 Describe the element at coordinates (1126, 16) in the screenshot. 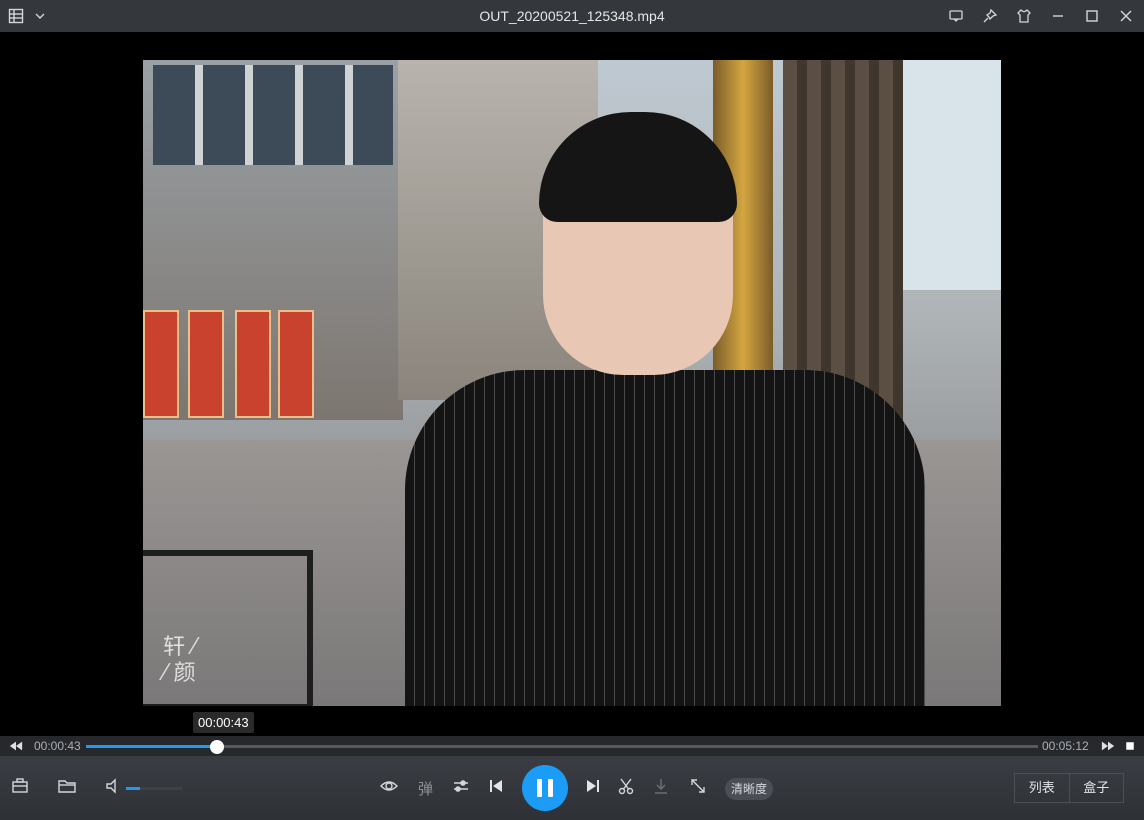

I see `close-icon` at that location.